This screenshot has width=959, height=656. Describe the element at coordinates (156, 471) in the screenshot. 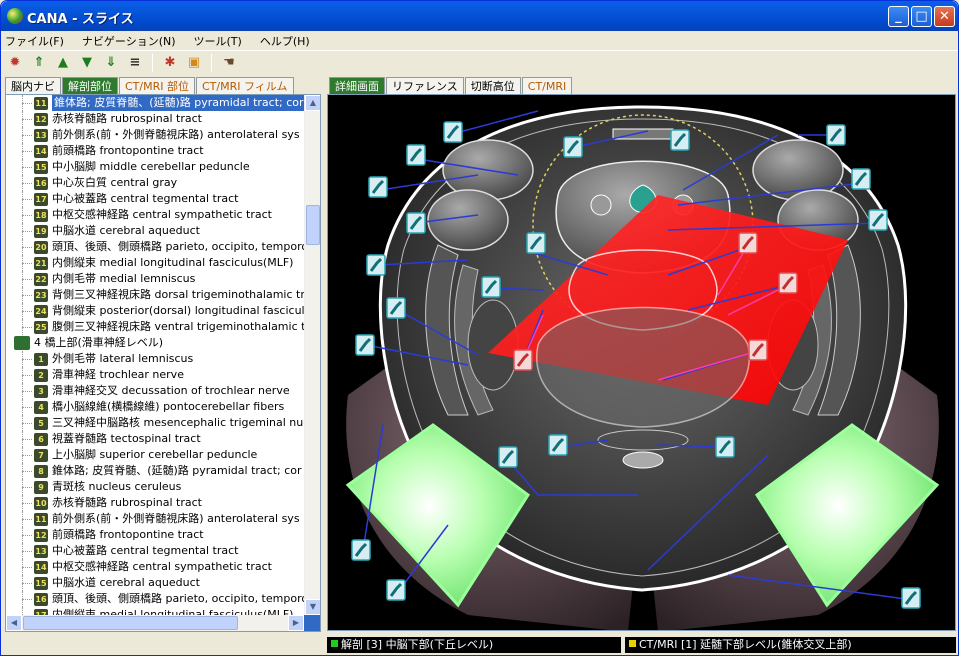

I see `tree-item: 8 錐体路; 皮質脊髄、(延髄)路 pyramidal tract; cor` at that location.